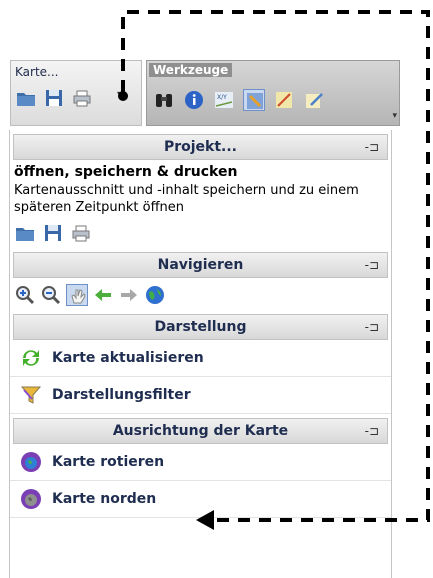 The height and width of the screenshot is (578, 433). Describe the element at coordinates (254, 100) in the screenshot. I see `select-icon` at that location.